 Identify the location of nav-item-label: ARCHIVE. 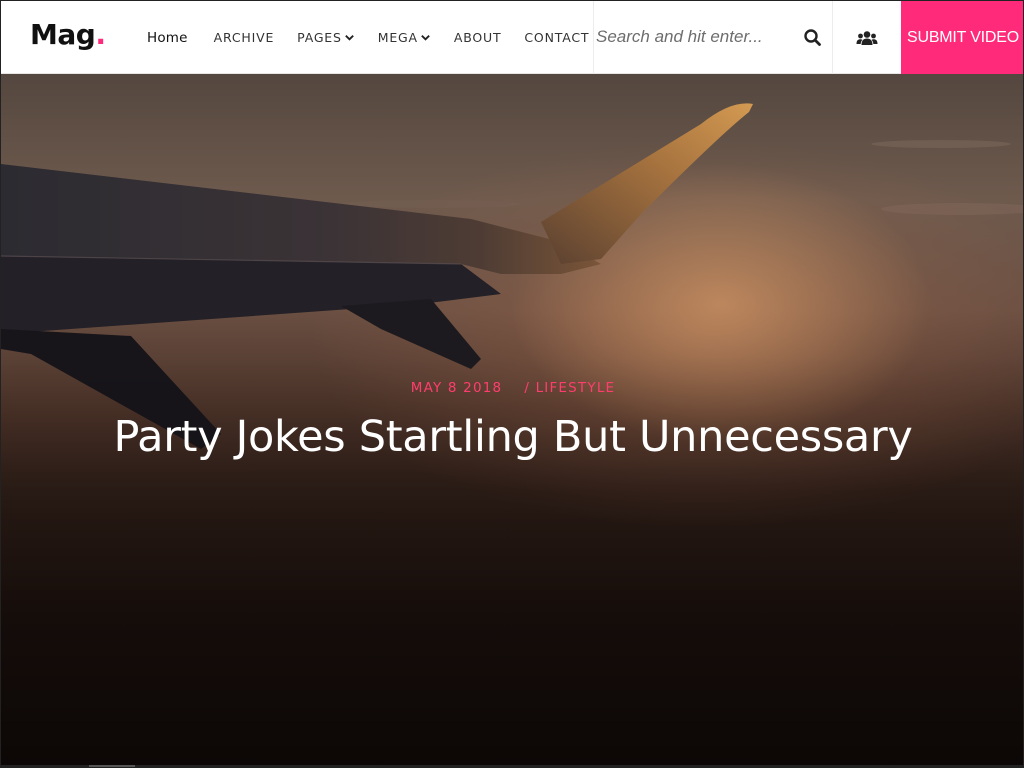
(244, 37).